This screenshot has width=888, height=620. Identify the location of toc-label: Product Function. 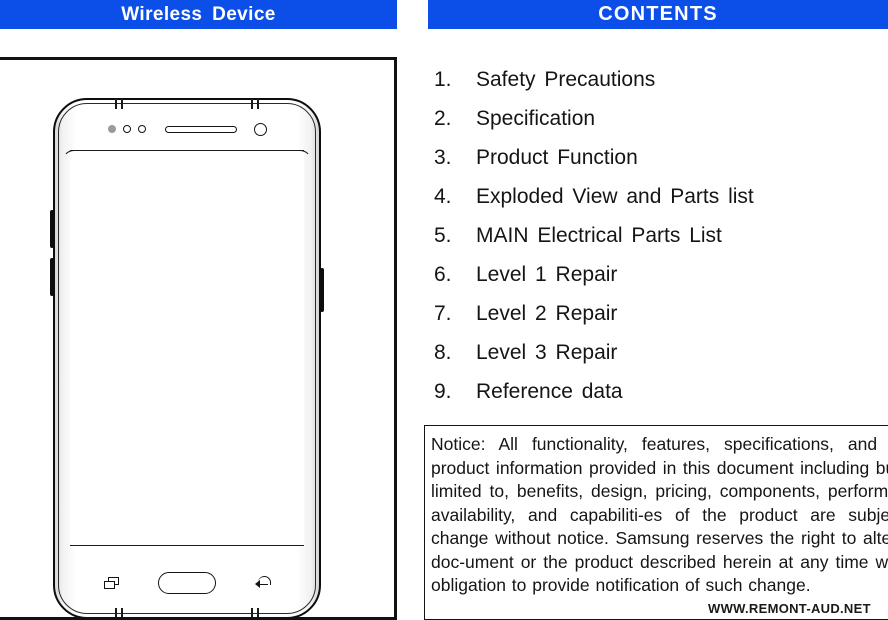
(557, 157).